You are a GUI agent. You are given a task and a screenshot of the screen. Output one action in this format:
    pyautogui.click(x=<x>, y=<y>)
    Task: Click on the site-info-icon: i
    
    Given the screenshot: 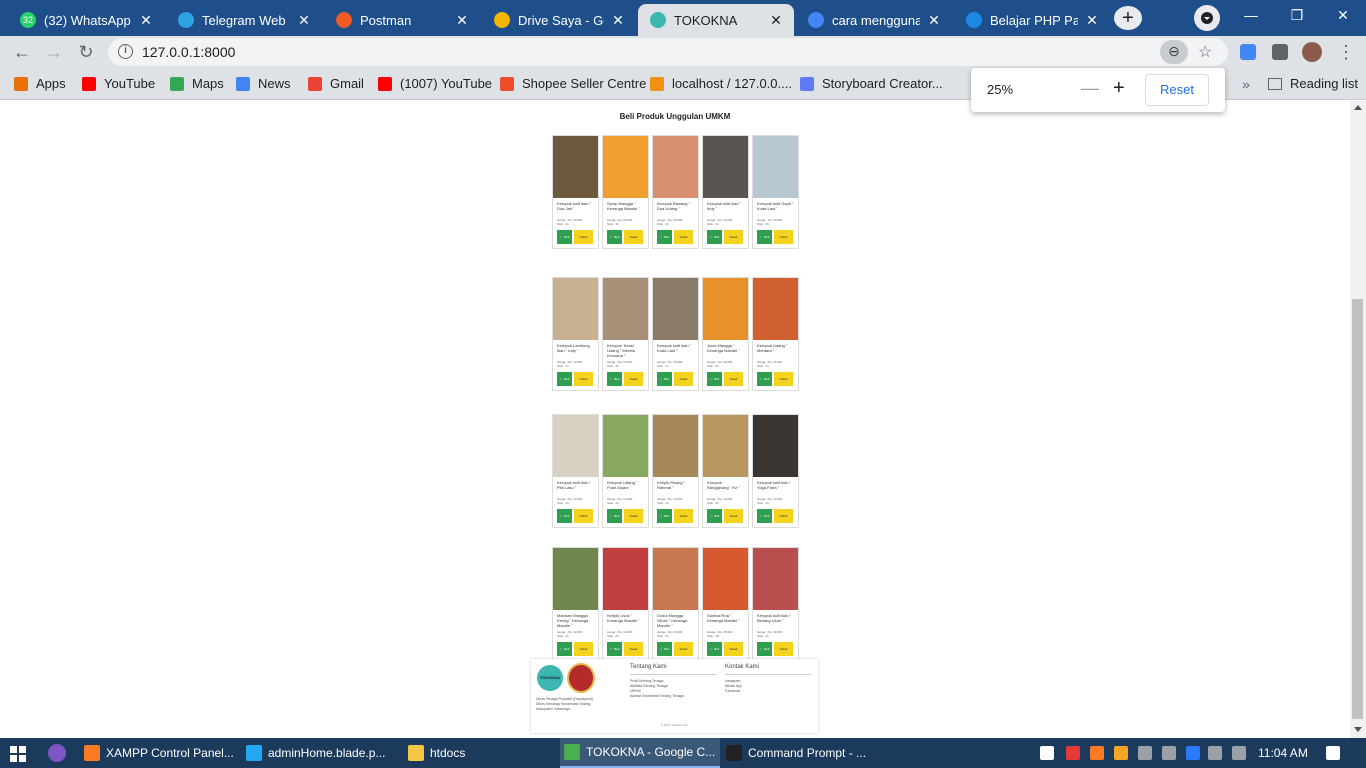 What is the action you would take?
    pyautogui.click(x=125, y=51)
    